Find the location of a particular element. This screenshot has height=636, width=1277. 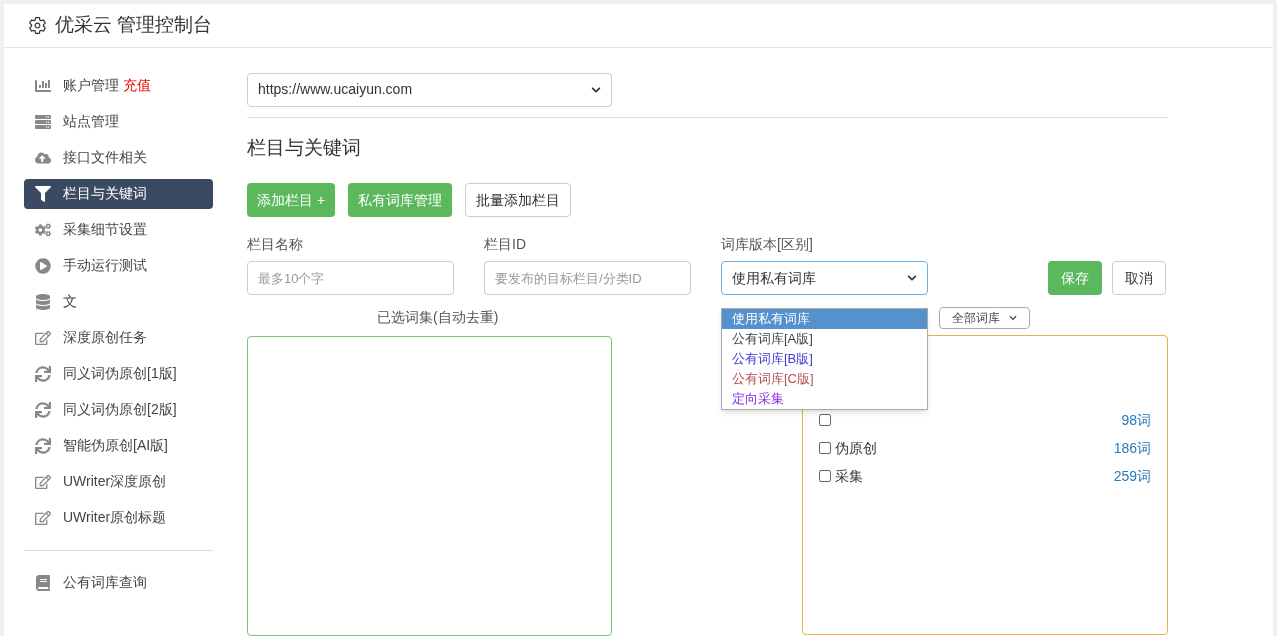

filter-icon is located at coordinates (43, 193).